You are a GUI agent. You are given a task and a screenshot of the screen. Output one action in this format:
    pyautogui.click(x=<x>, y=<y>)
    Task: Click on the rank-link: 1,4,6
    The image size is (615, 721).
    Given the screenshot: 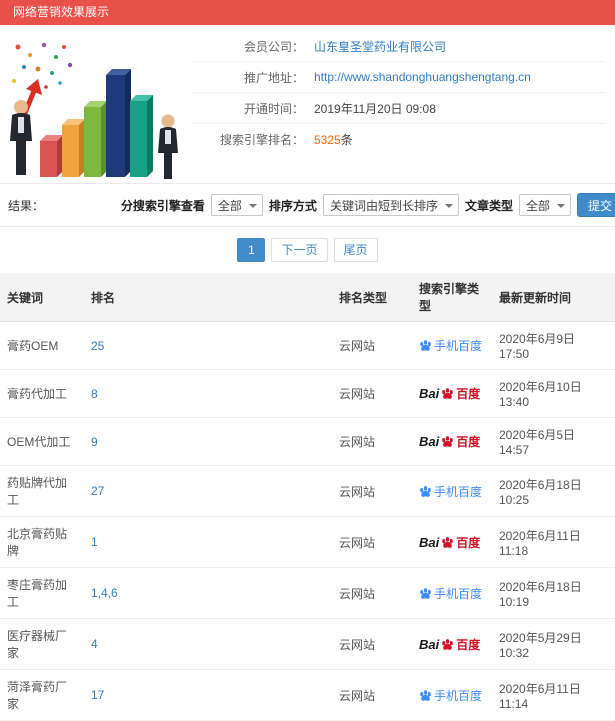 What is the action you would take?
    pyautogui.click(x=104, y=593)
    